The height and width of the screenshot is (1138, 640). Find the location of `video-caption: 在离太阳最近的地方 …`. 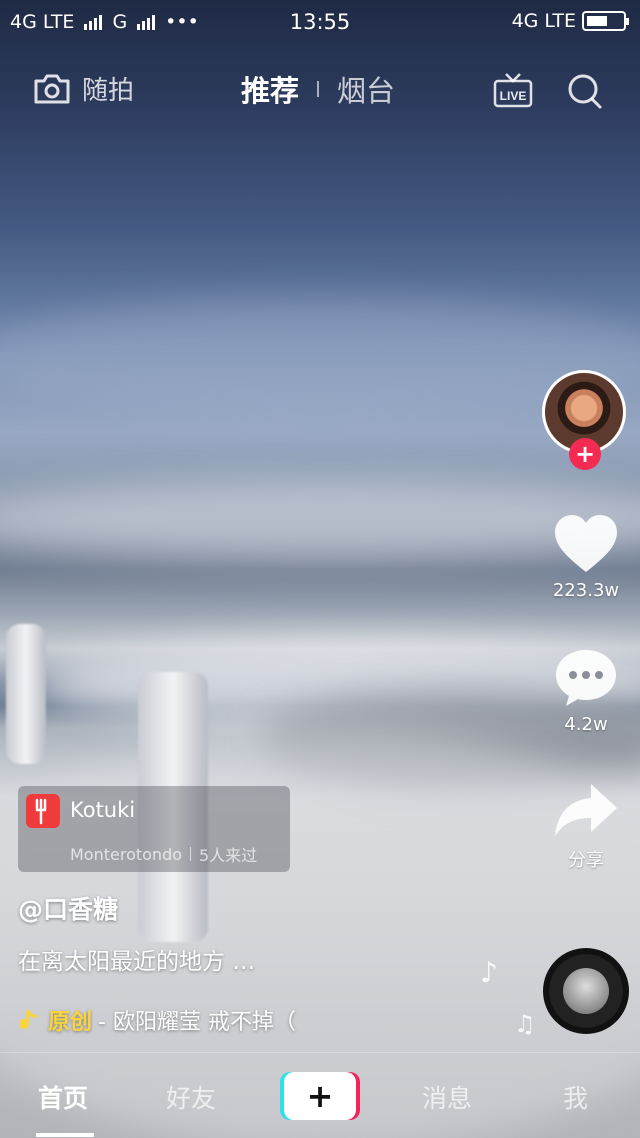

video-caption: 在离太阳最近的地方 … is located at coordinates (136, 959).